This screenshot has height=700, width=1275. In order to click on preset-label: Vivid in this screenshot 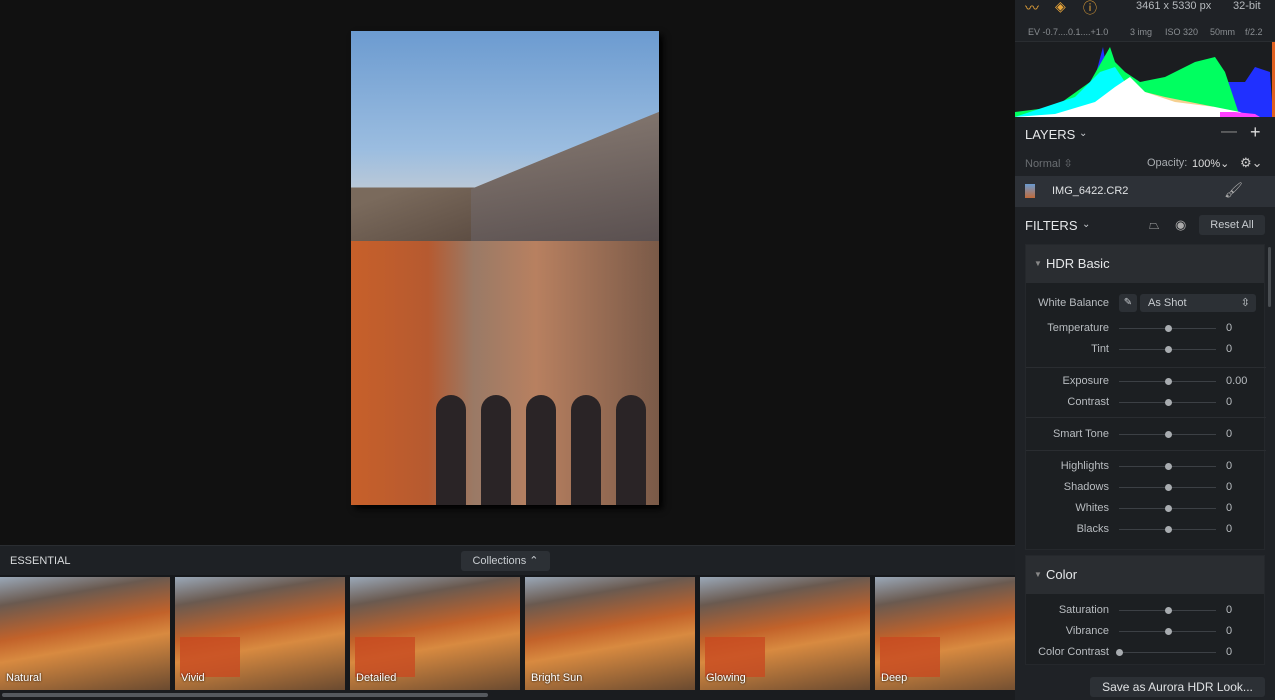, I will do `click(193, 678)`.